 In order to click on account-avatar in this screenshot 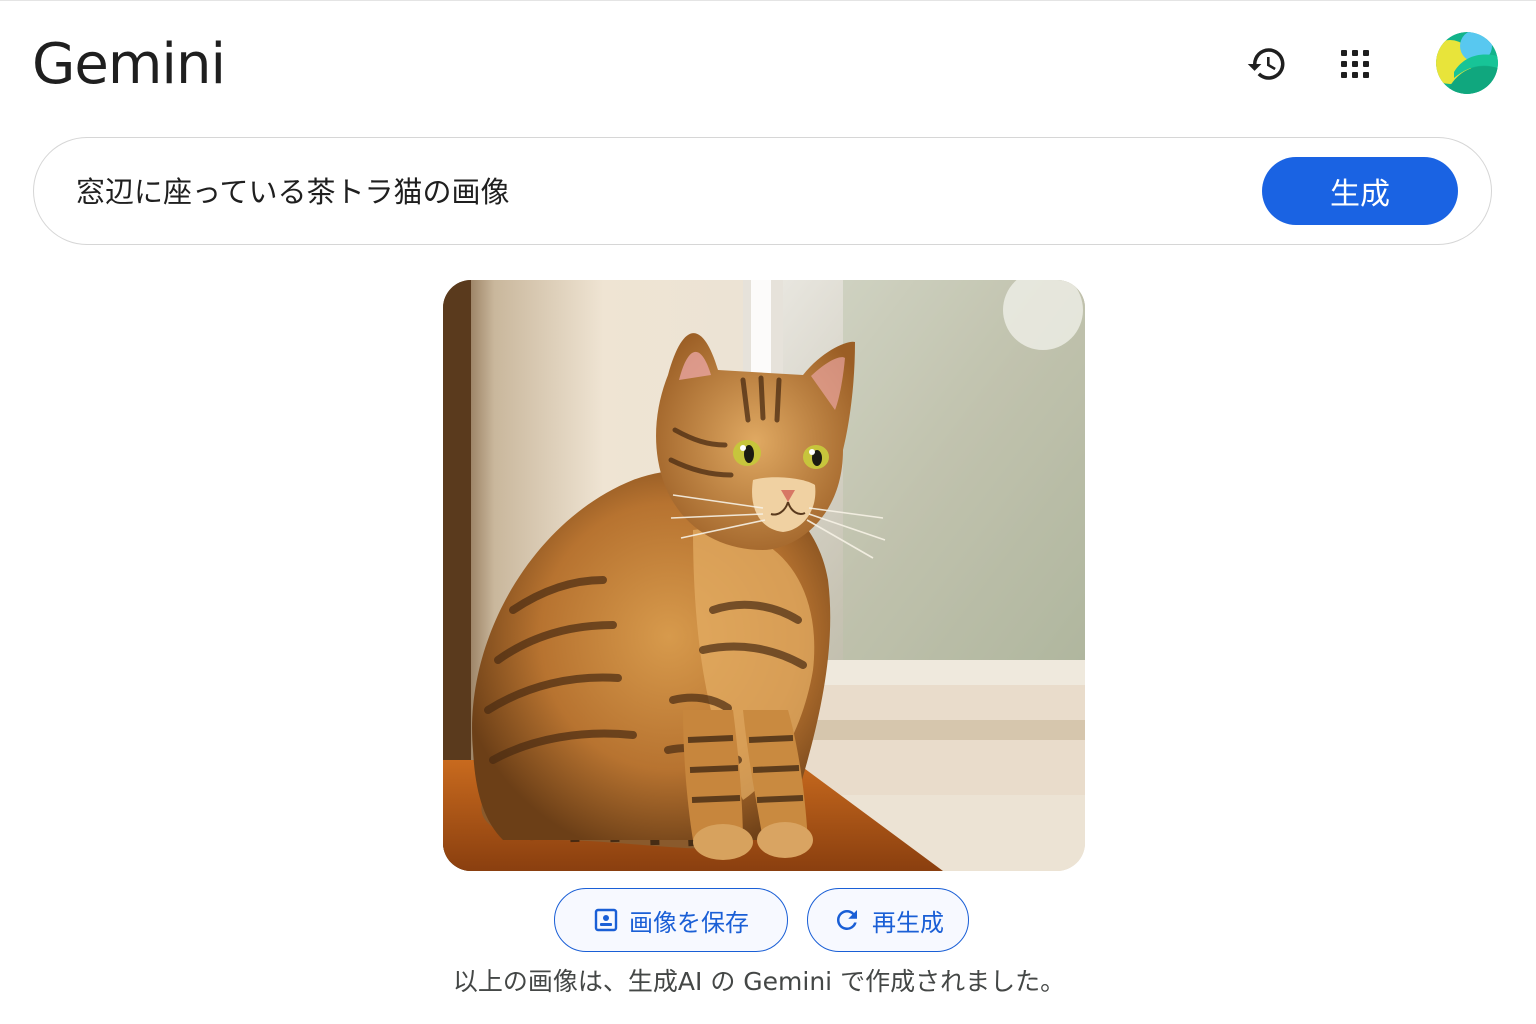, I will do `click(1467, 63)`.